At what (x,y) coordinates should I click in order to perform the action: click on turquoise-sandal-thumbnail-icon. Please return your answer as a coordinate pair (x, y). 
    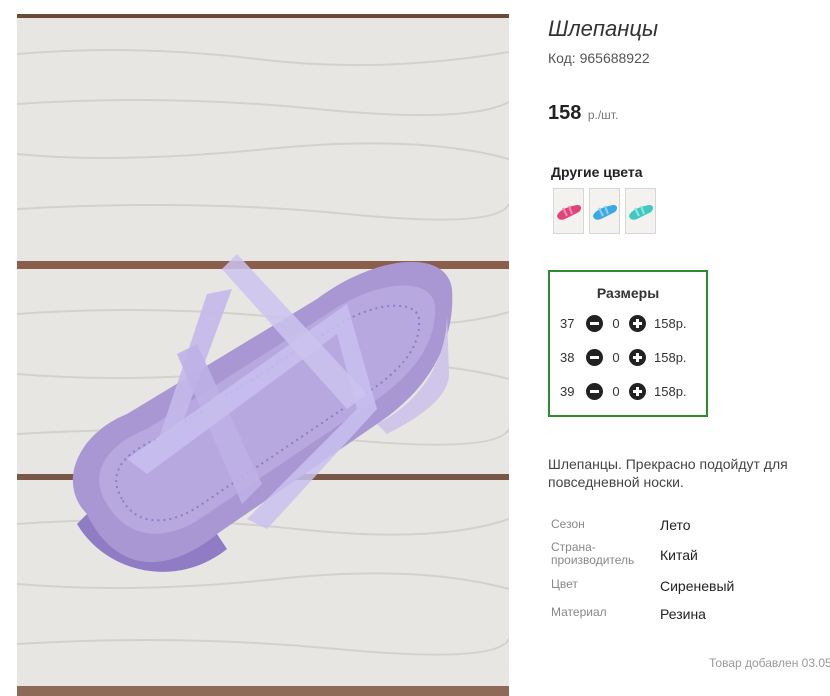
    Looking at the image, I should click on (641, 212).